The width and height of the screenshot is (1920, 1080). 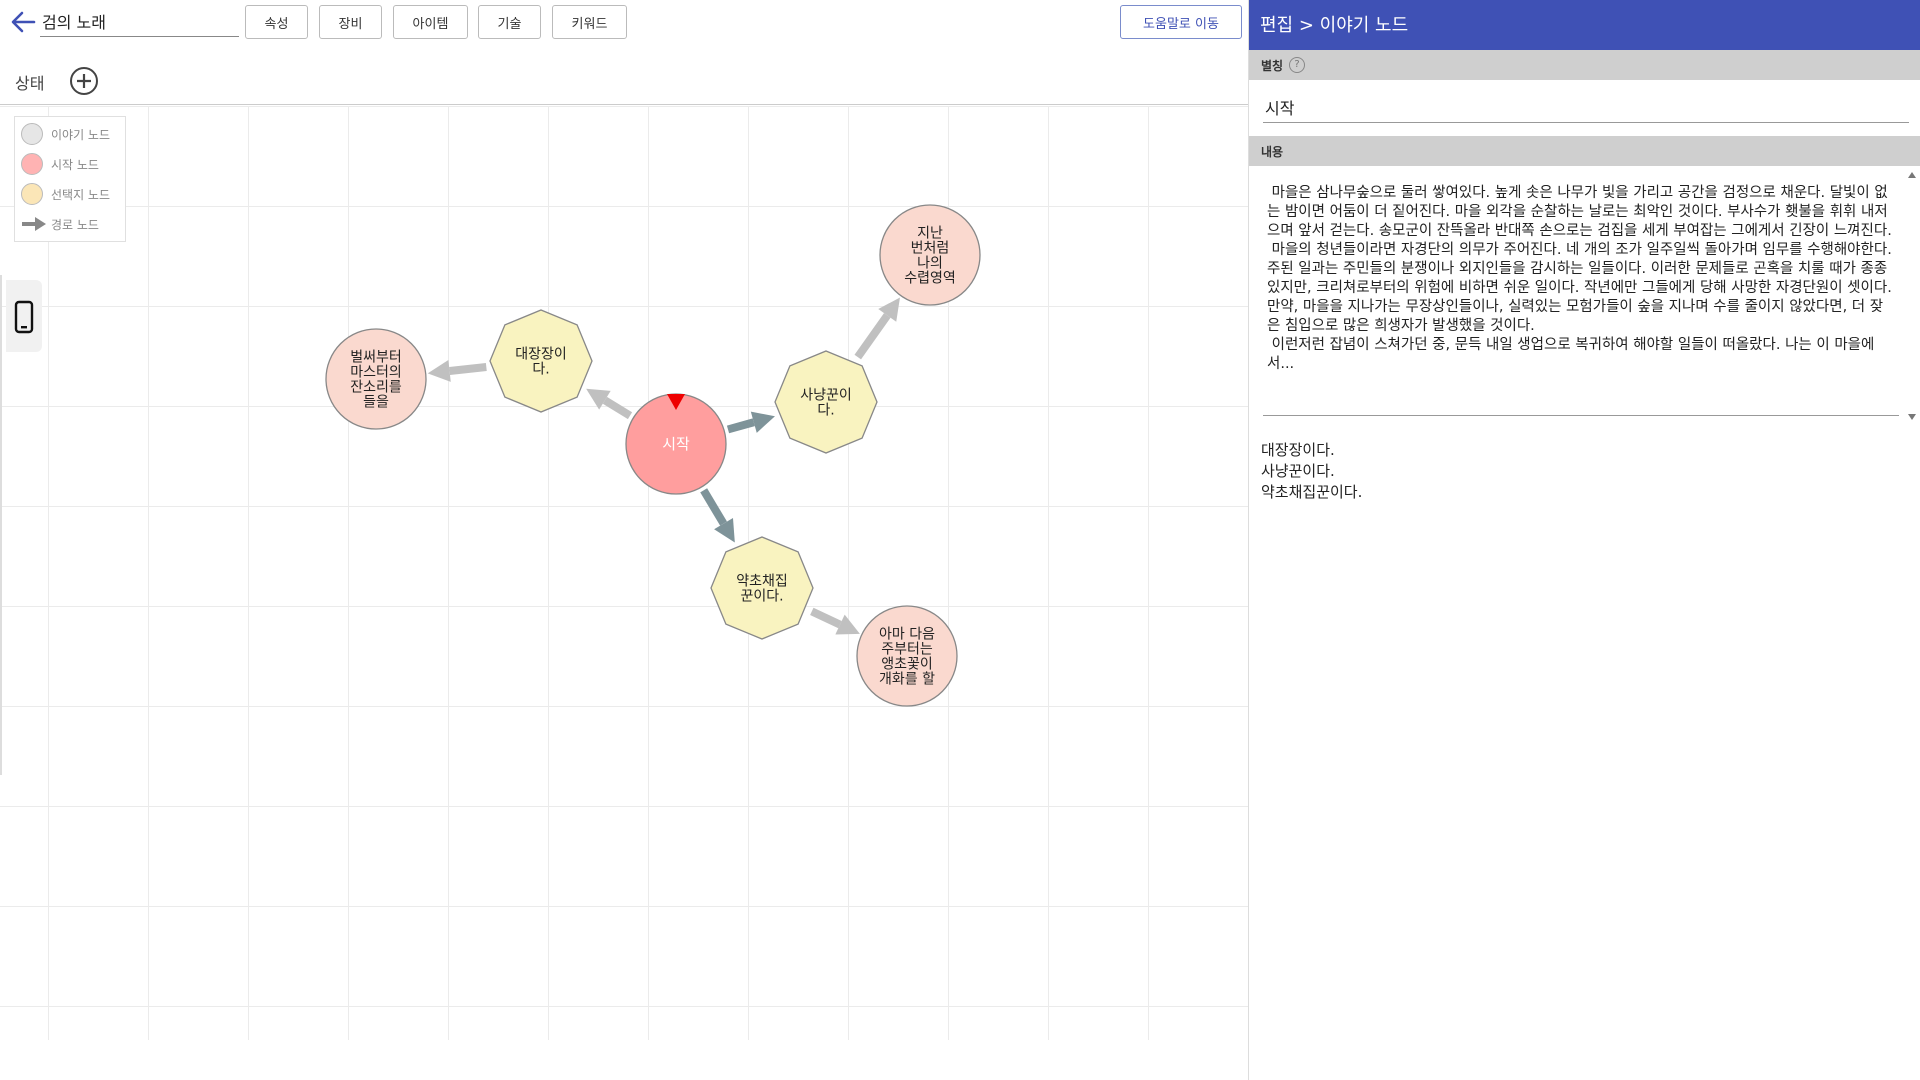 I want to click on content-label: 내용, so click(x=1272, y=152).